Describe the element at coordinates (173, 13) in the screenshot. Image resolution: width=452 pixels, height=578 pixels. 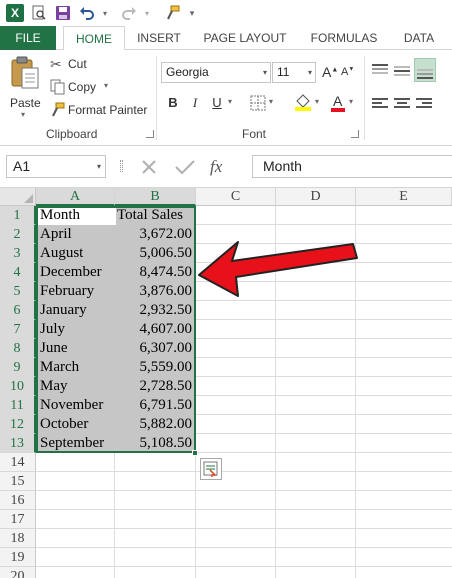
I see `format-painter-qat-icon` at that location.